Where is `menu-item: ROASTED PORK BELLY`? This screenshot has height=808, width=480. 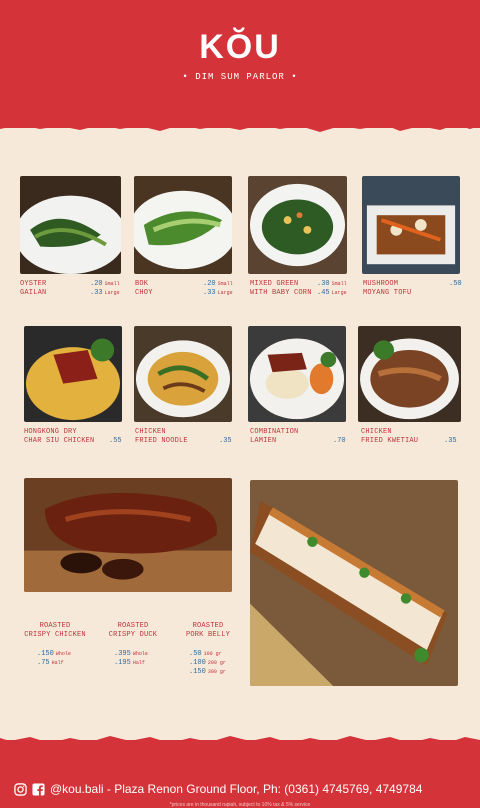 menu-item: ROASTED PORK BELLY is located at coordinates (208, 631).